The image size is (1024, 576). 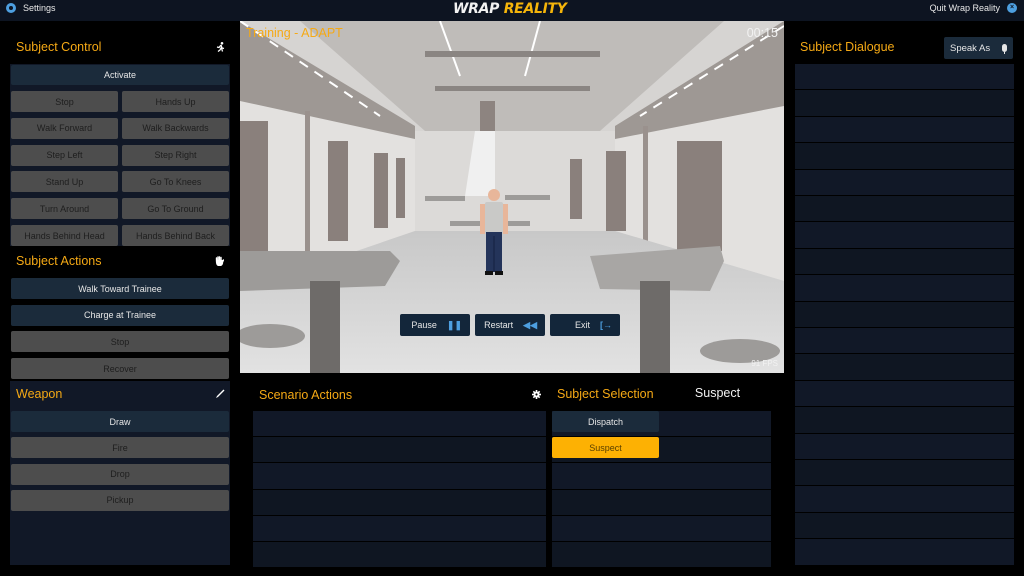 I want to click on selected-subject-name: Suspect, so click(x=717, y=393).